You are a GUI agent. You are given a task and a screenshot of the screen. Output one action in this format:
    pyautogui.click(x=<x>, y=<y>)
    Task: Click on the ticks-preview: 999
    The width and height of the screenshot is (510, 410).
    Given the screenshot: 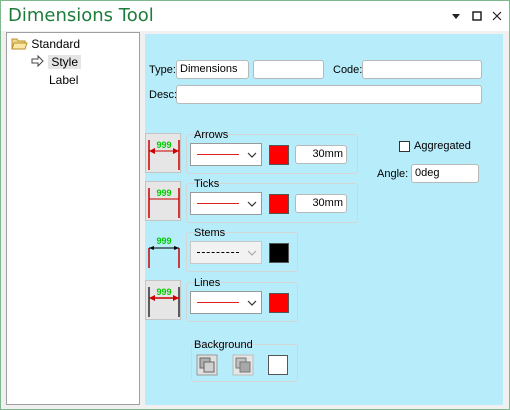 What is the action you would take?
    pyautogui.click(x=163, y=201)
    